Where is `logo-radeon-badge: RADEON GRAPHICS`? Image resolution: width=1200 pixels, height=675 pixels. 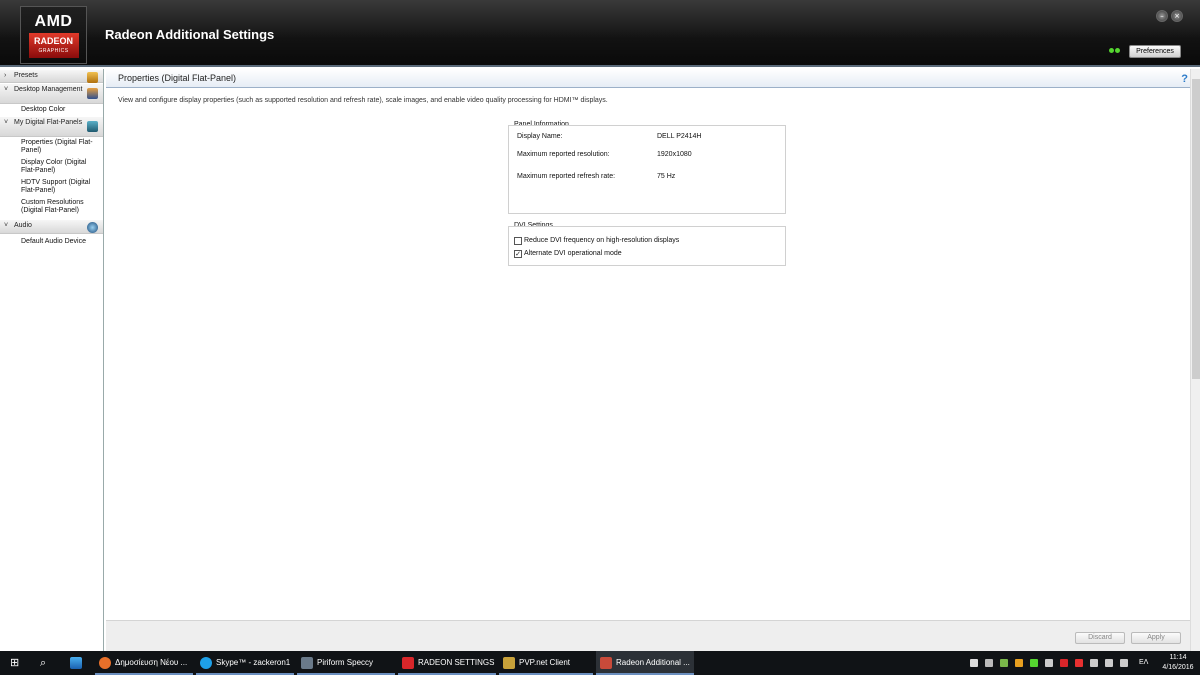
logo-radeon-badge: RADEON GRAPHICS is located at coordinates (53, 45).